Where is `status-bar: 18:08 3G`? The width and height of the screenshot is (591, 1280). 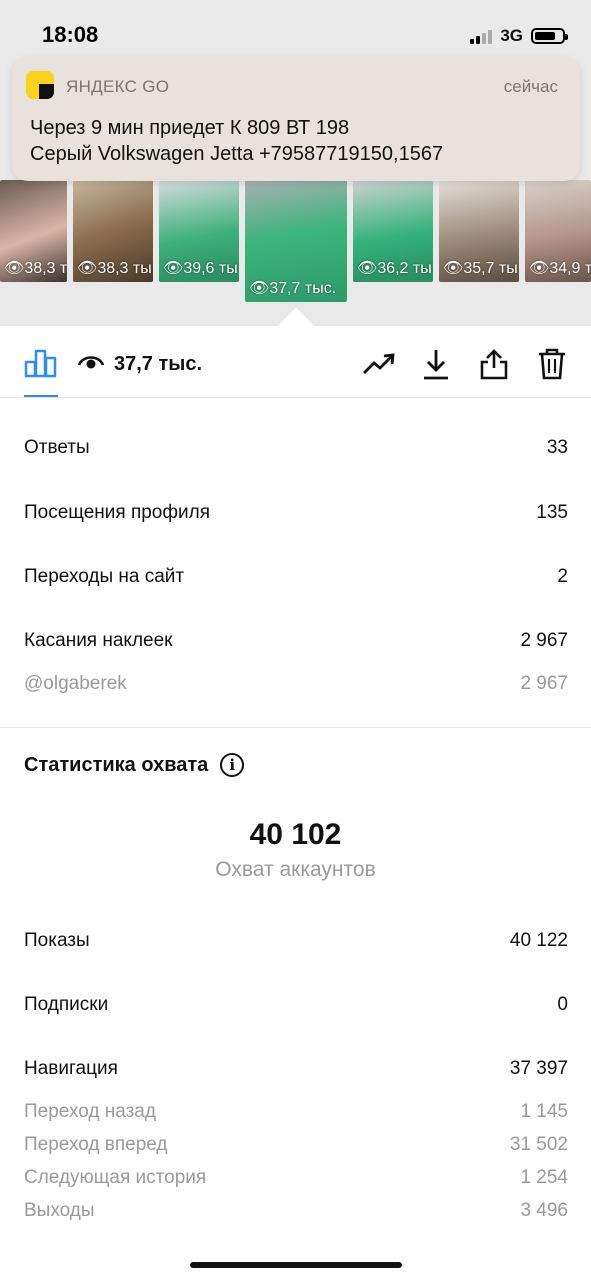
status-bar: 18:08 3G is located at coordinates (295, 30).